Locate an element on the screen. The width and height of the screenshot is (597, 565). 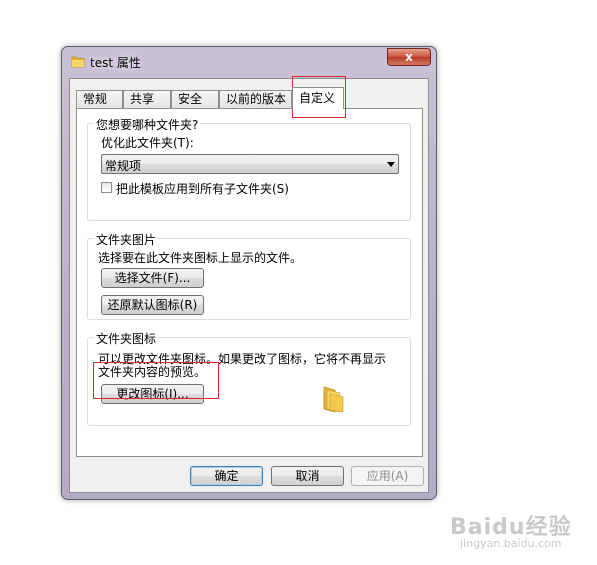
folder-preview-icon is located at coordinates (333, 399).